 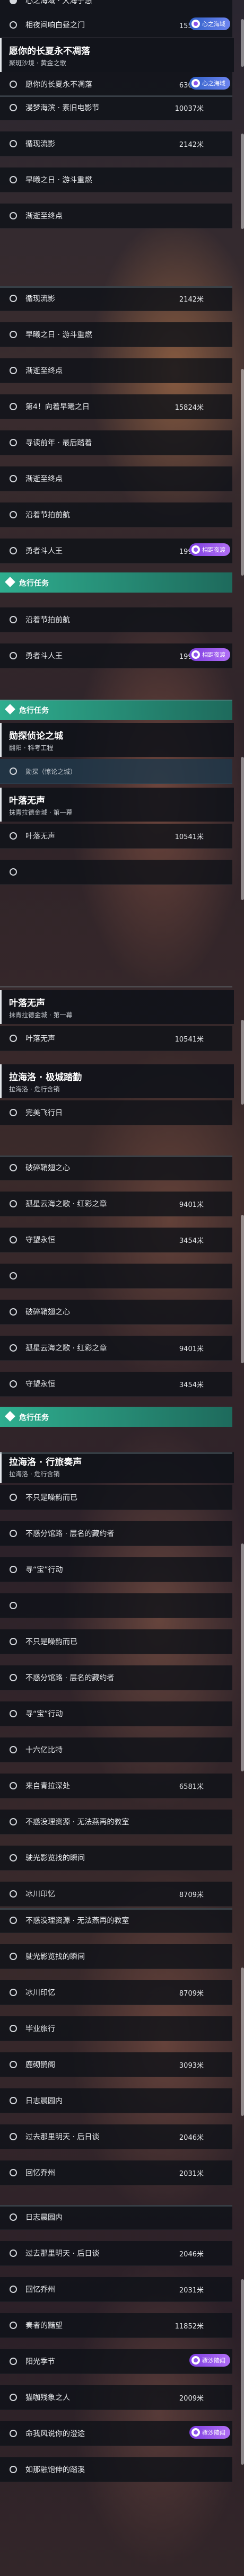 I want to click on quest-chapter-header: 勋探侦论之城 翻阳 · 科考工程, so click(x=117, y=740).